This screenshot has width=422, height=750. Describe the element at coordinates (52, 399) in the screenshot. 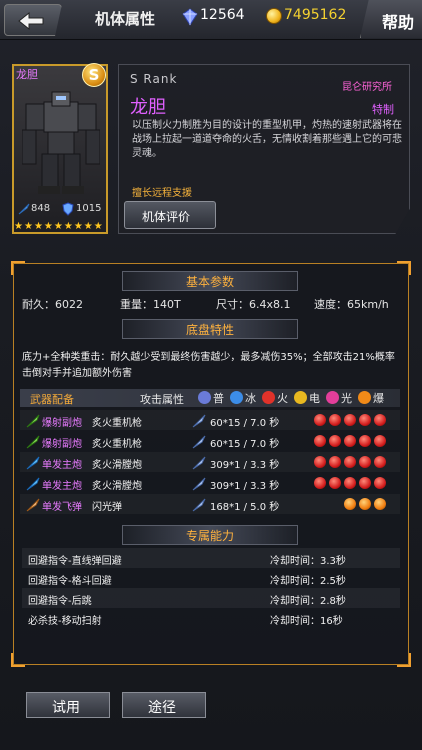

I see `weapons-header-label: 武器配备` at that location.